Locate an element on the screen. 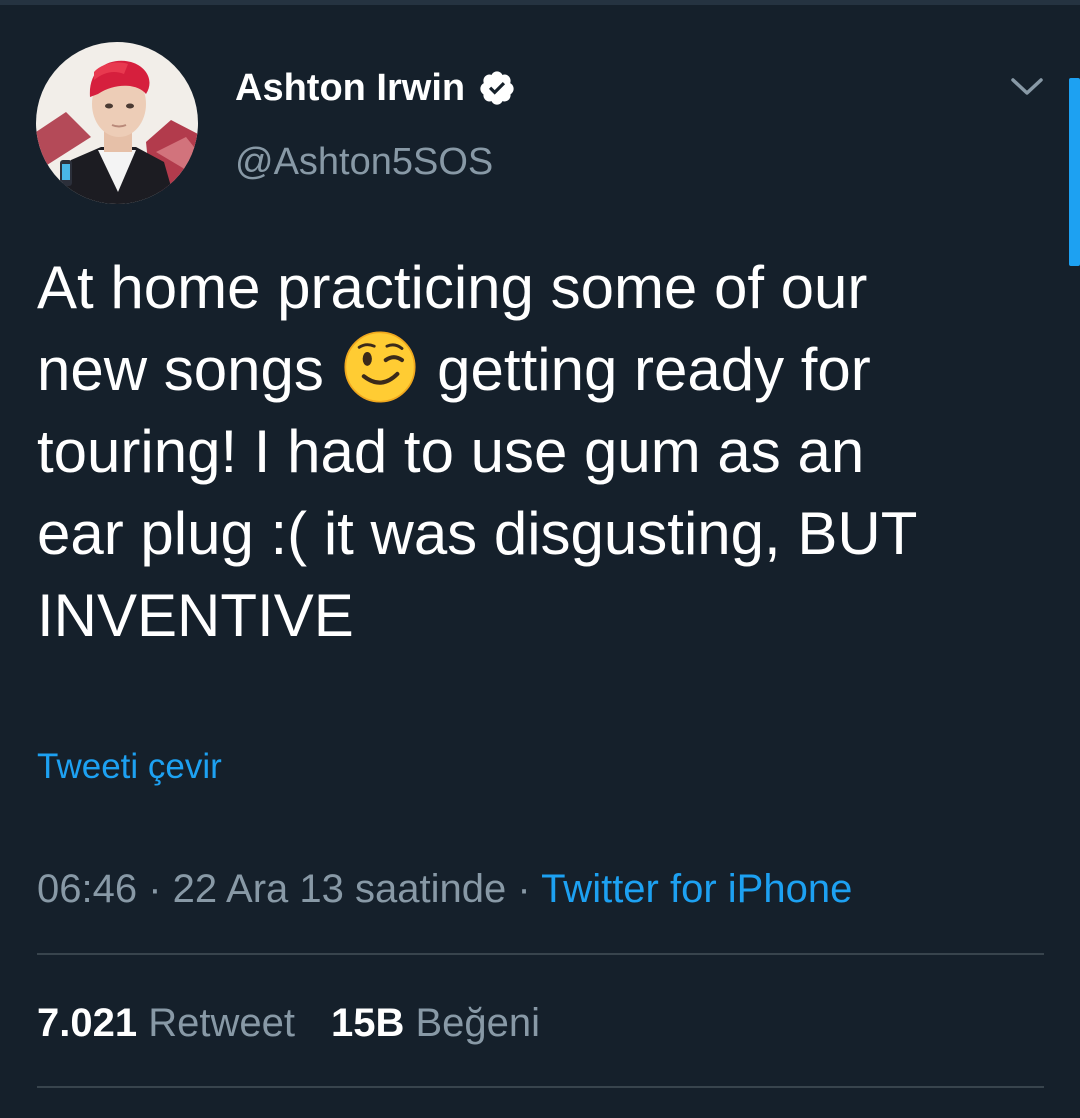  like-label: Beğeni is located at coordinates (478, 1023).